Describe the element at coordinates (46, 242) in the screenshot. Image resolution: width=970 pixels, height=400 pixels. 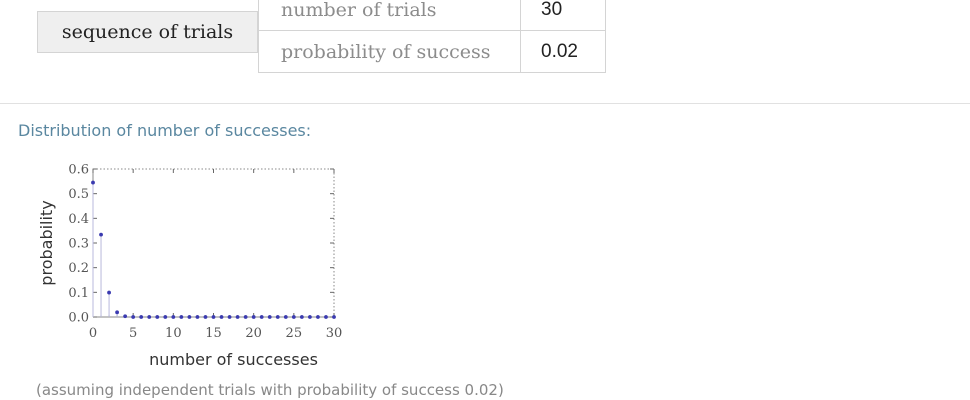
I see `y-axis-title: probability` at that location.